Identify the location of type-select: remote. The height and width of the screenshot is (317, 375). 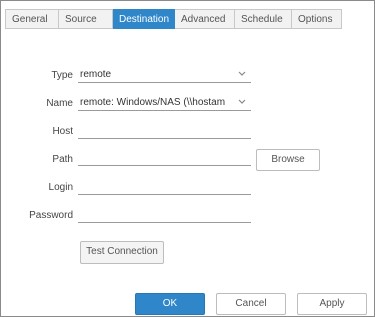
(164, 75).